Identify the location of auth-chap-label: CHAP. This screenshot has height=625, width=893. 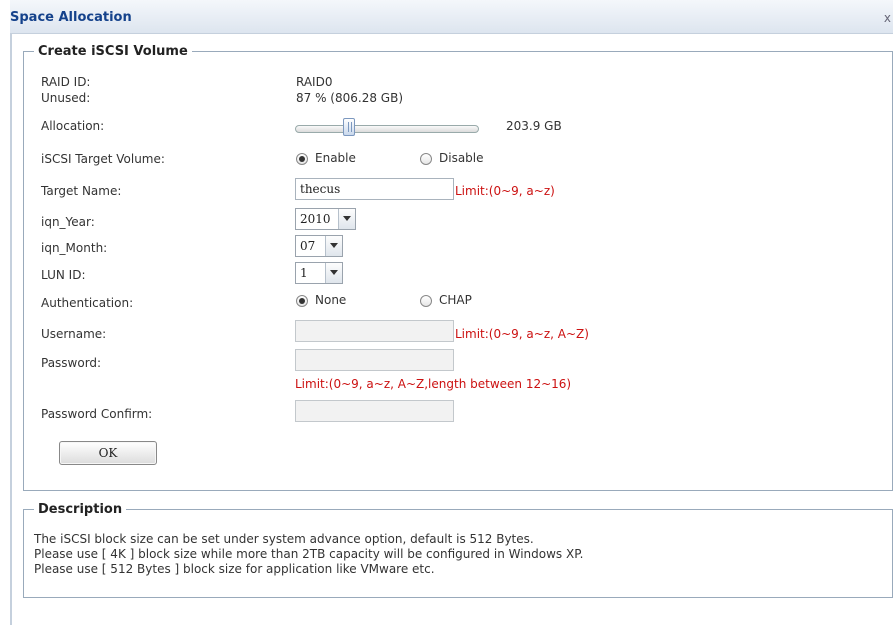
(455, 300).